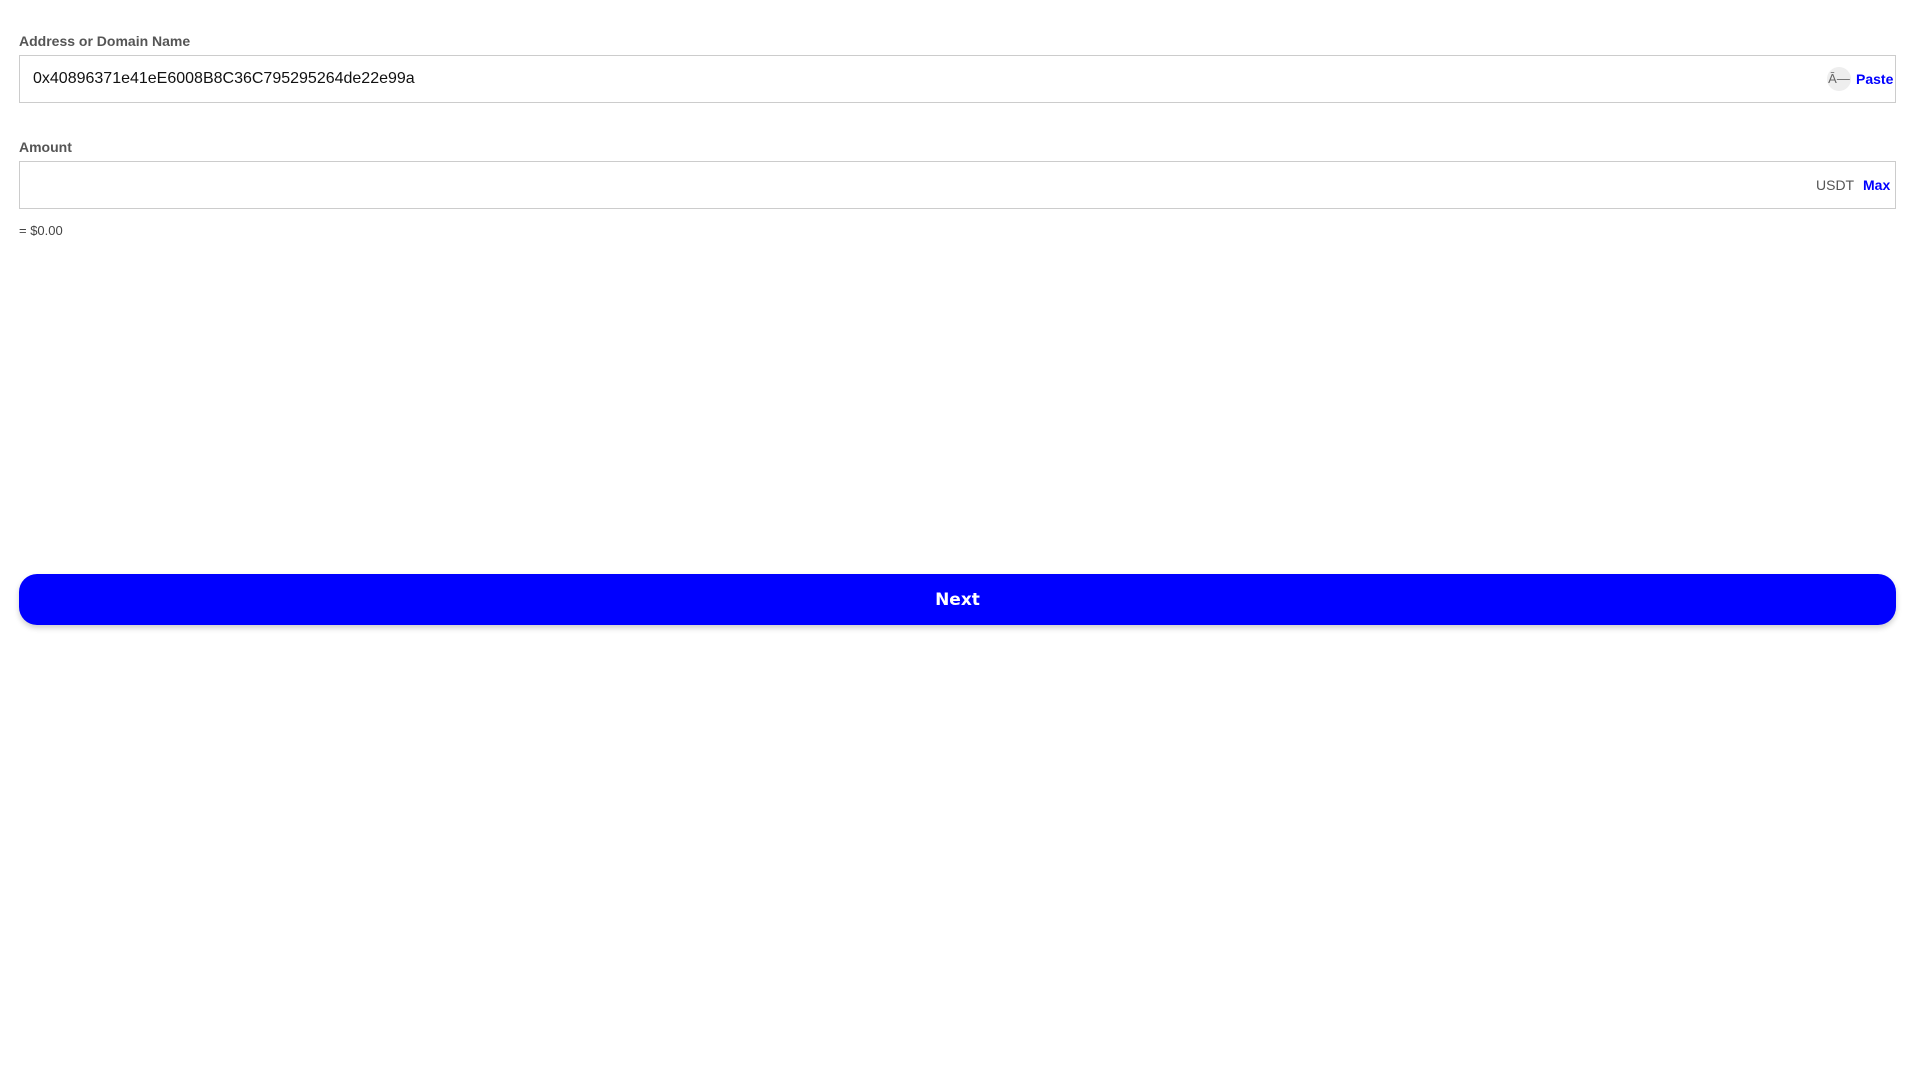 The height and width of the screenshot is (1078, 1918). I want to click on address-label: Address or Domain Name, so click(105, 41).